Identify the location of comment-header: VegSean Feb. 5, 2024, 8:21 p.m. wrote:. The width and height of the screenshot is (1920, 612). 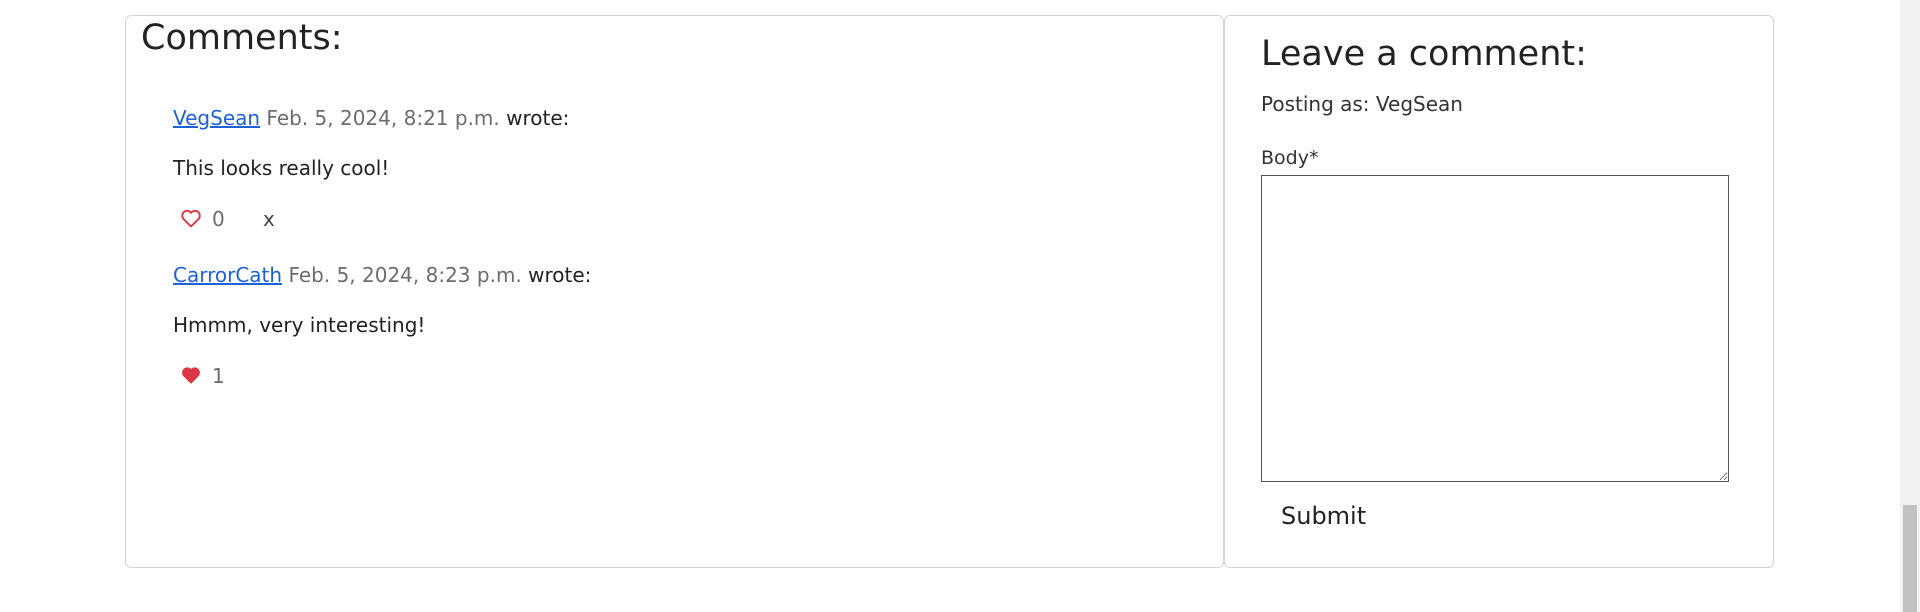
(371, 118).